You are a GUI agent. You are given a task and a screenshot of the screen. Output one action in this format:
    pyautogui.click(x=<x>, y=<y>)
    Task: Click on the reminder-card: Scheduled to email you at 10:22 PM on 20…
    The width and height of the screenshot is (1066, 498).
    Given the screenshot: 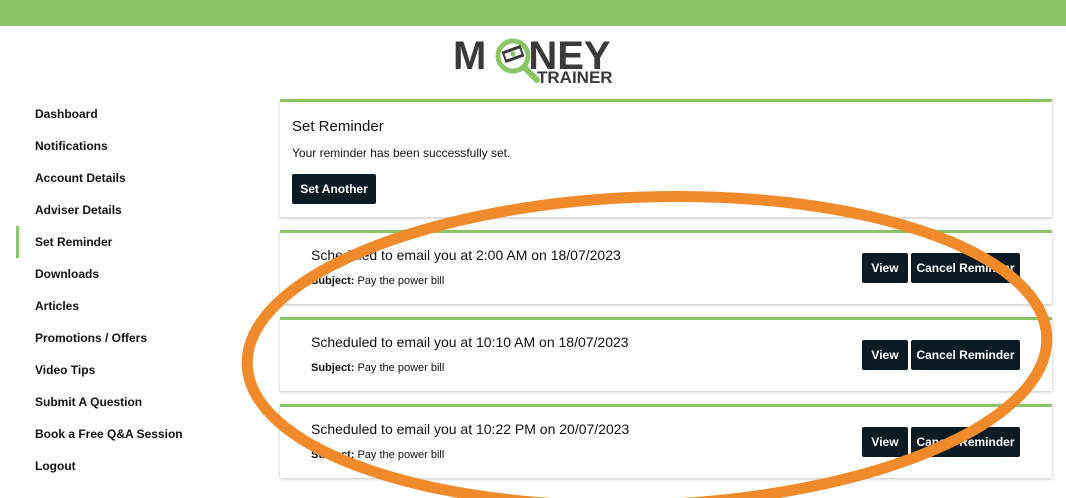 What is the action you would take?
    pyautogui.click(x=666, y=441)
    